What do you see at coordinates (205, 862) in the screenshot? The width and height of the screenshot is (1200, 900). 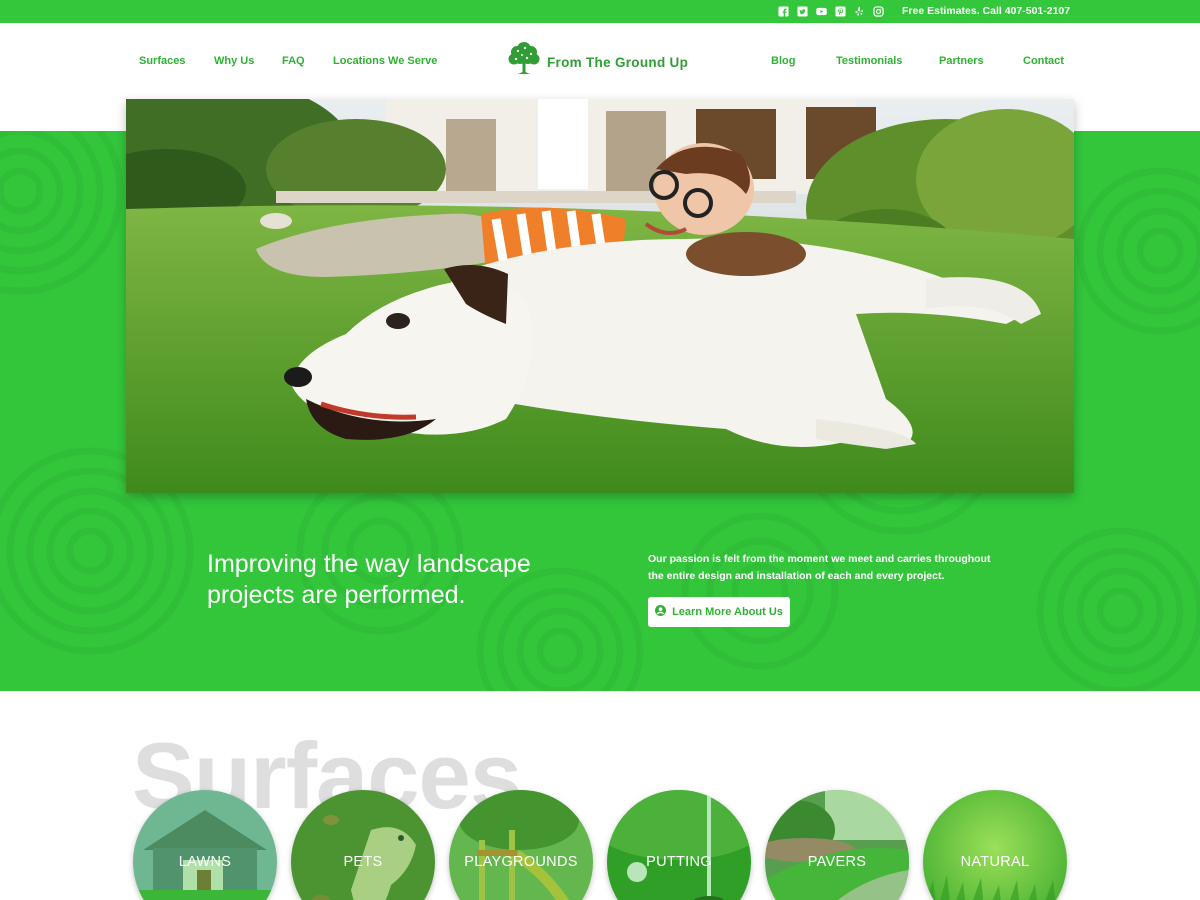 I see `surface-label-lawns: LAWNS` at bounding box center [205, 862].